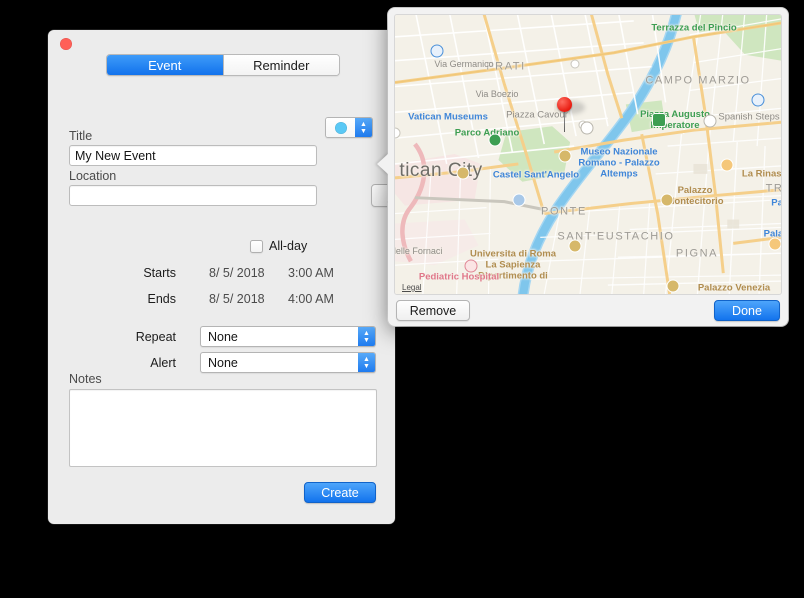 This screenshot has width=804, height=598. What do you see at coordinates (673, 286) in the screenshot?
I see `palazzo-venezia-icon` at bounding box center [673, 286].